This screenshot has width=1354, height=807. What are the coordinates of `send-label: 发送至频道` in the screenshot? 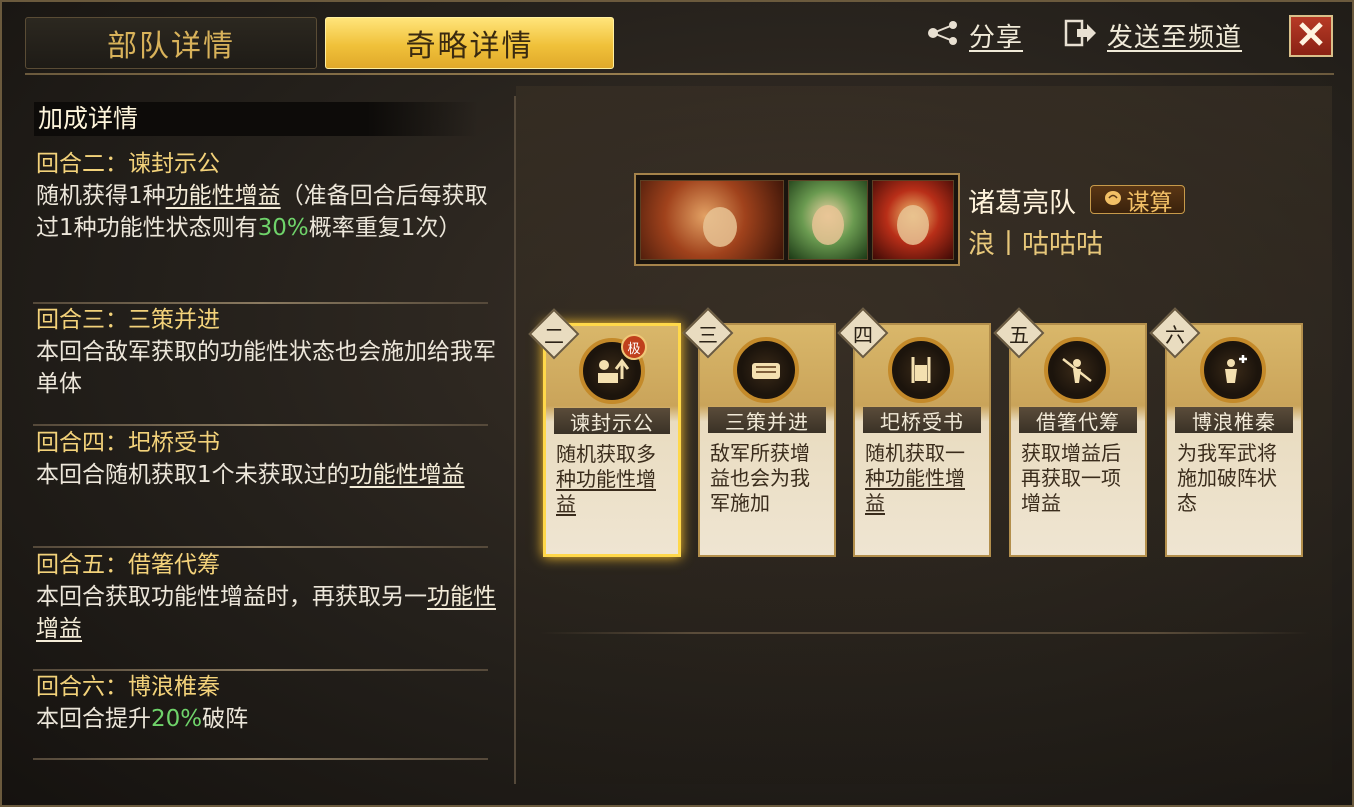 It's located at (1175, 37).